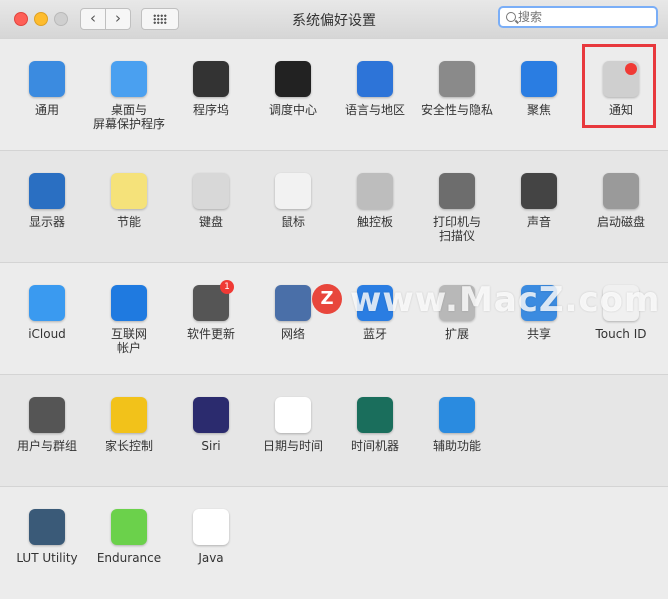  I want to click on search-input, so click(585, 17).